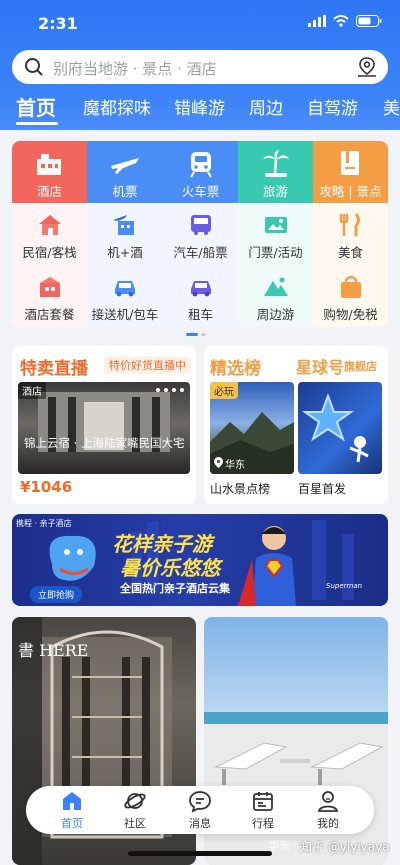  Describe the element at coordinates (54, 369) in the screenshot. I see `live-sale-title: 特卖直播` at that location.